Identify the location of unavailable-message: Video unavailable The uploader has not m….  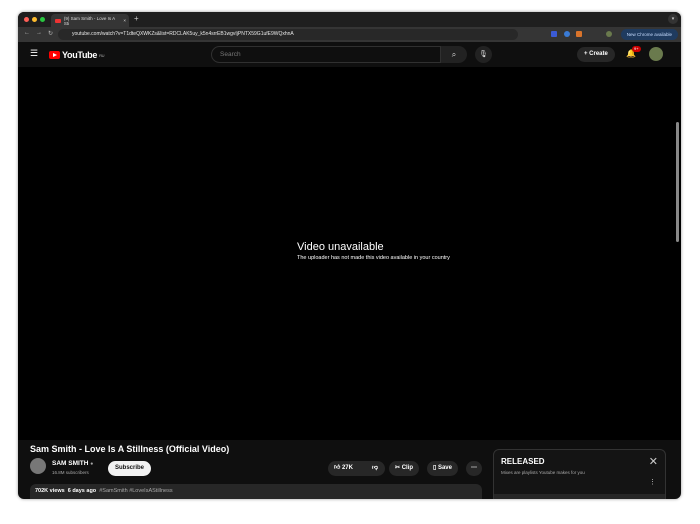
(373, 251).